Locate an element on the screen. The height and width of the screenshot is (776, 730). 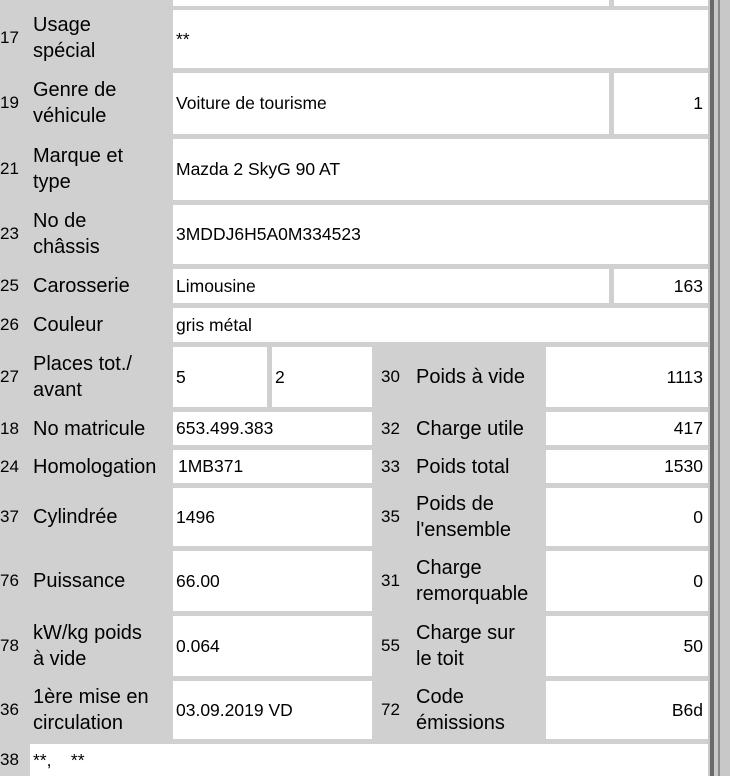
field-total-weight: 1530 is located at coordinates (627, 466).